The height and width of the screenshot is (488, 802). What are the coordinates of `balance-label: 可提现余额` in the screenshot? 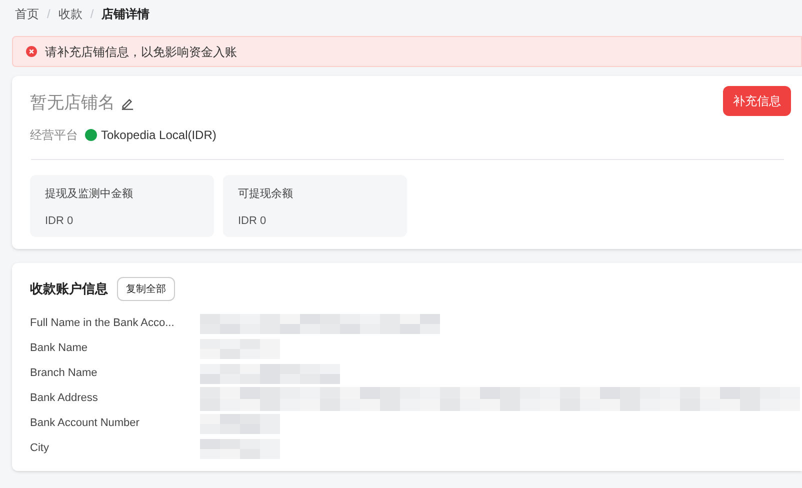 It's located at (266, 194).